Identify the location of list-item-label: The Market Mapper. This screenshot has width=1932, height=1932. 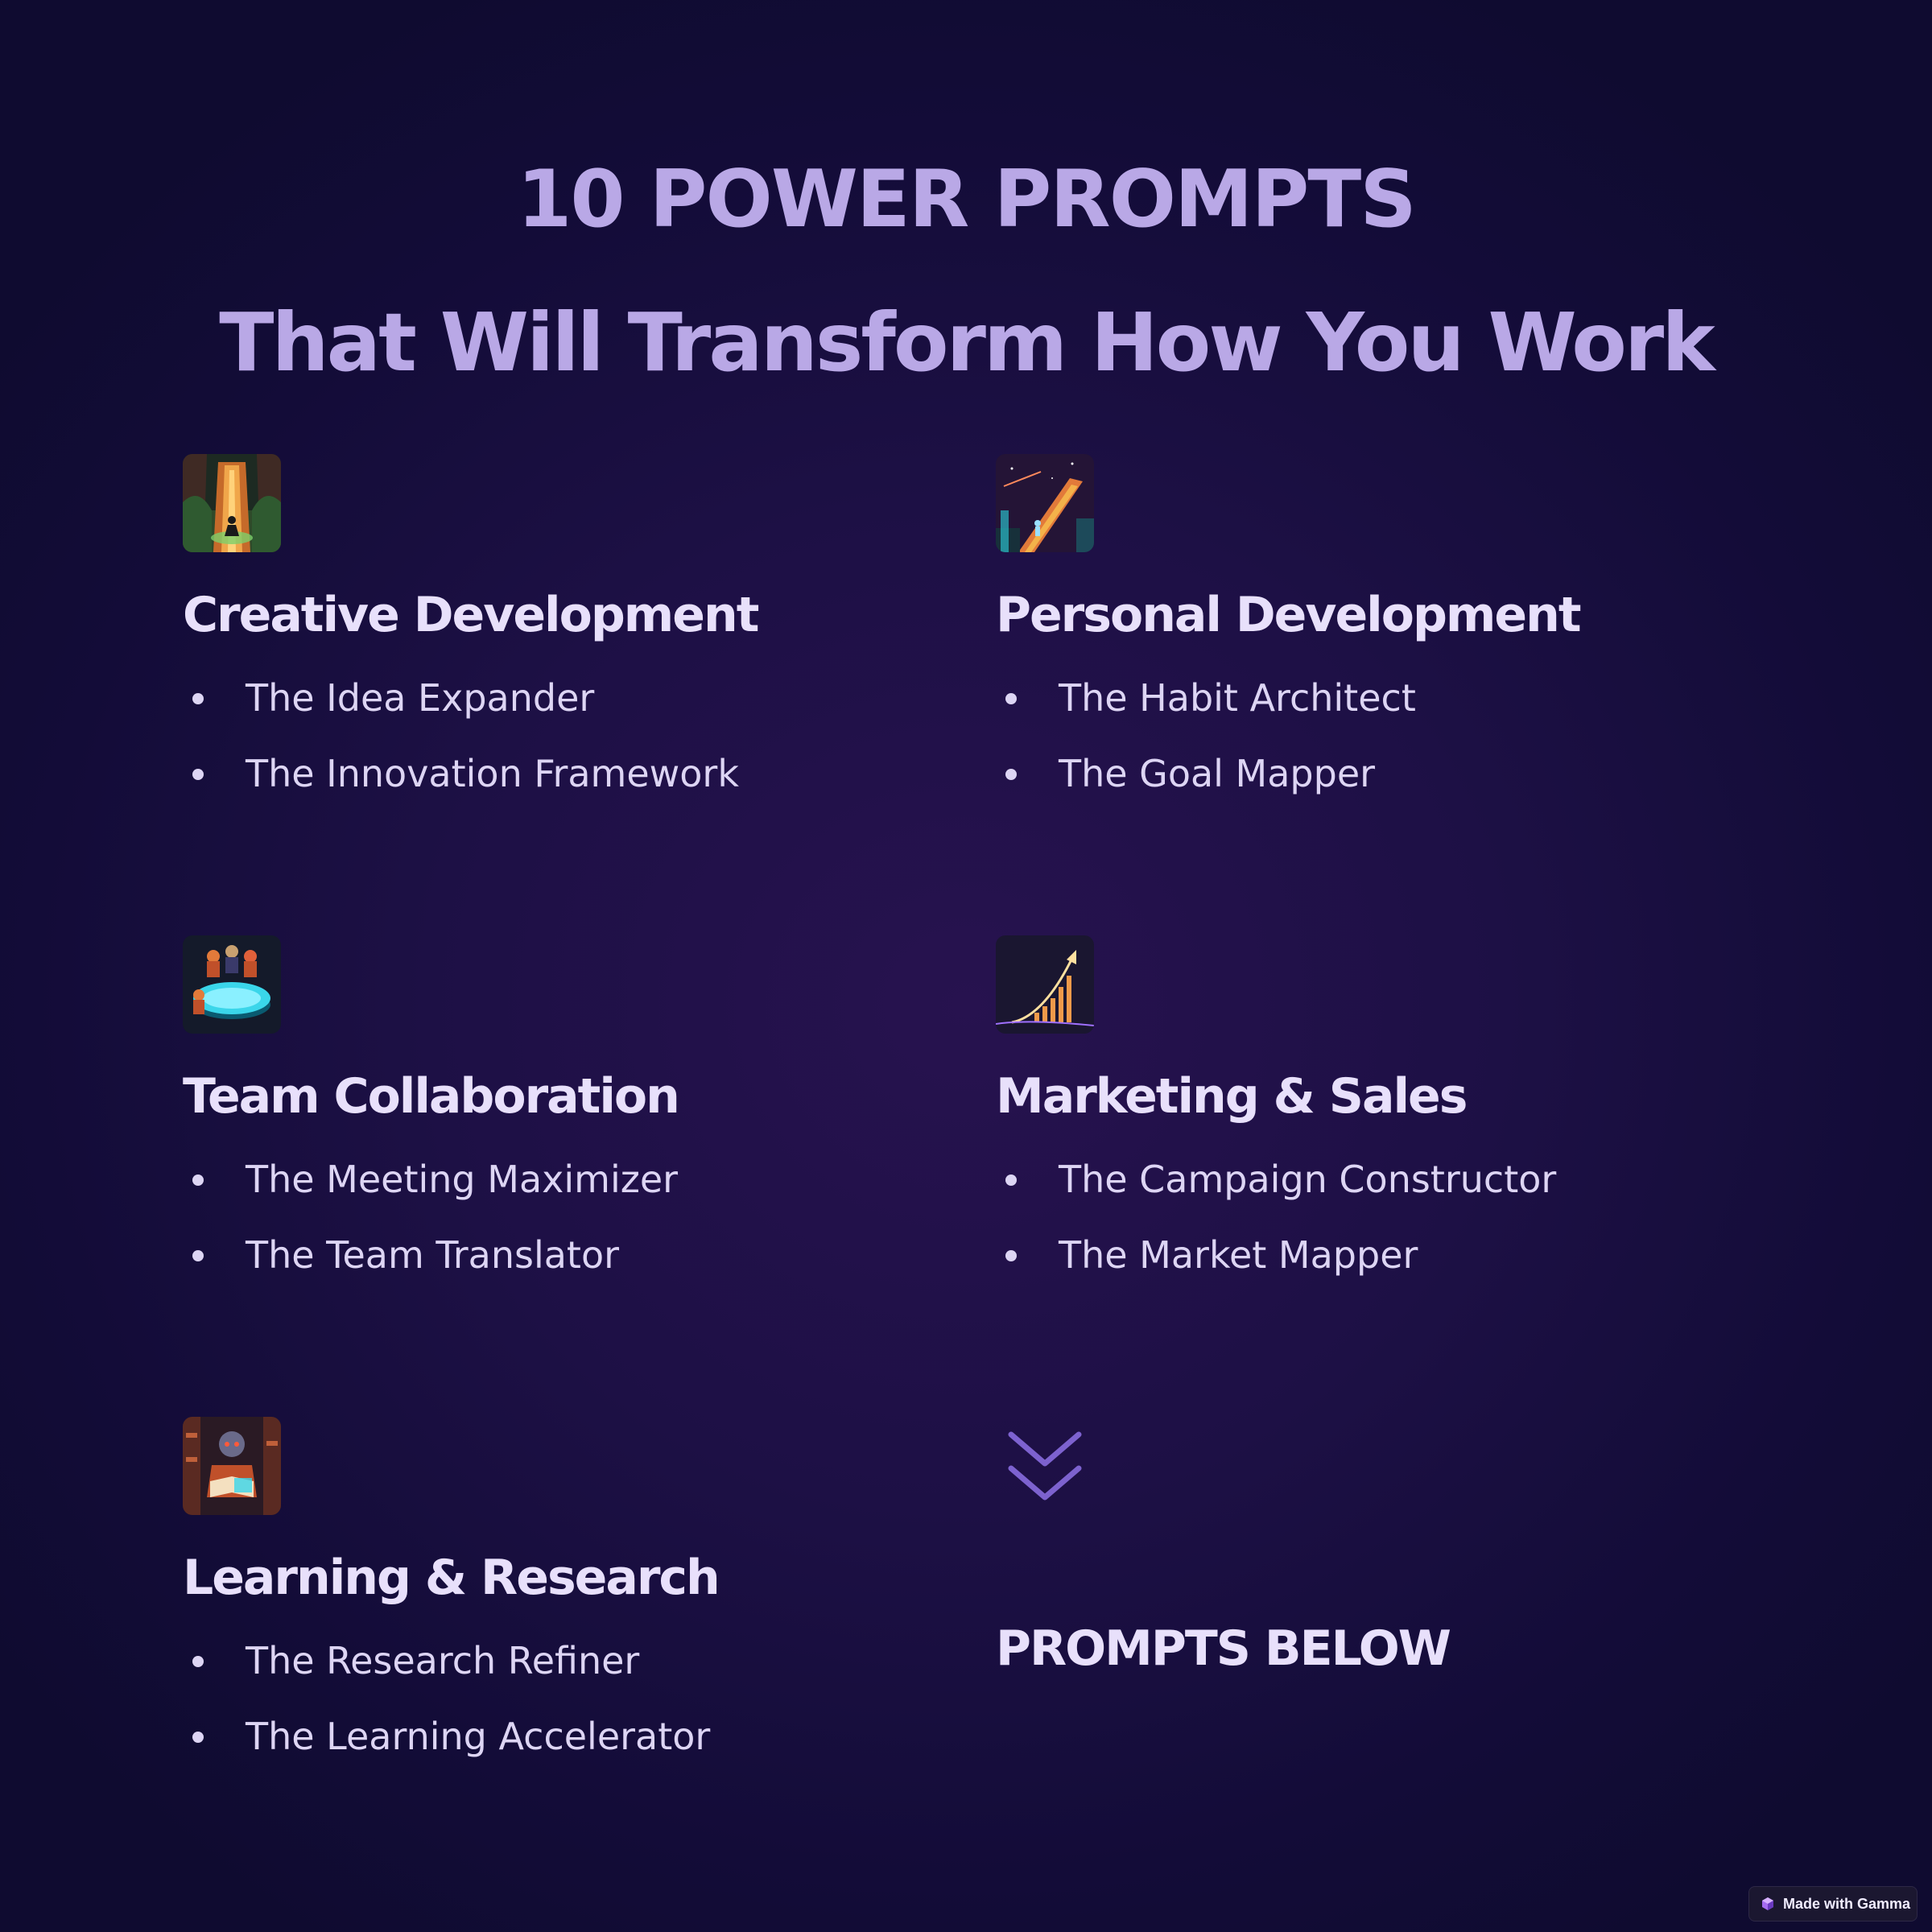
(1238, 1255).